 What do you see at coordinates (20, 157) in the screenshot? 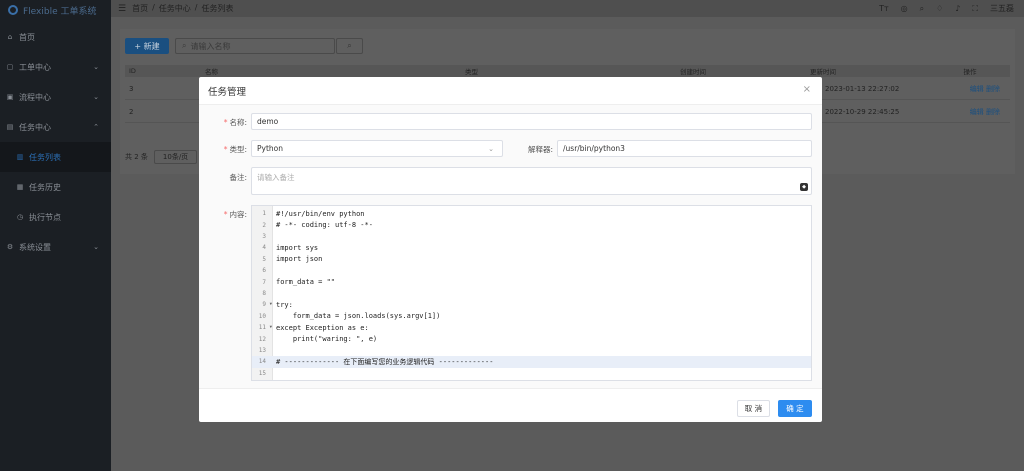
I see `list-icon: ▥` at bounding box center [20, 157].